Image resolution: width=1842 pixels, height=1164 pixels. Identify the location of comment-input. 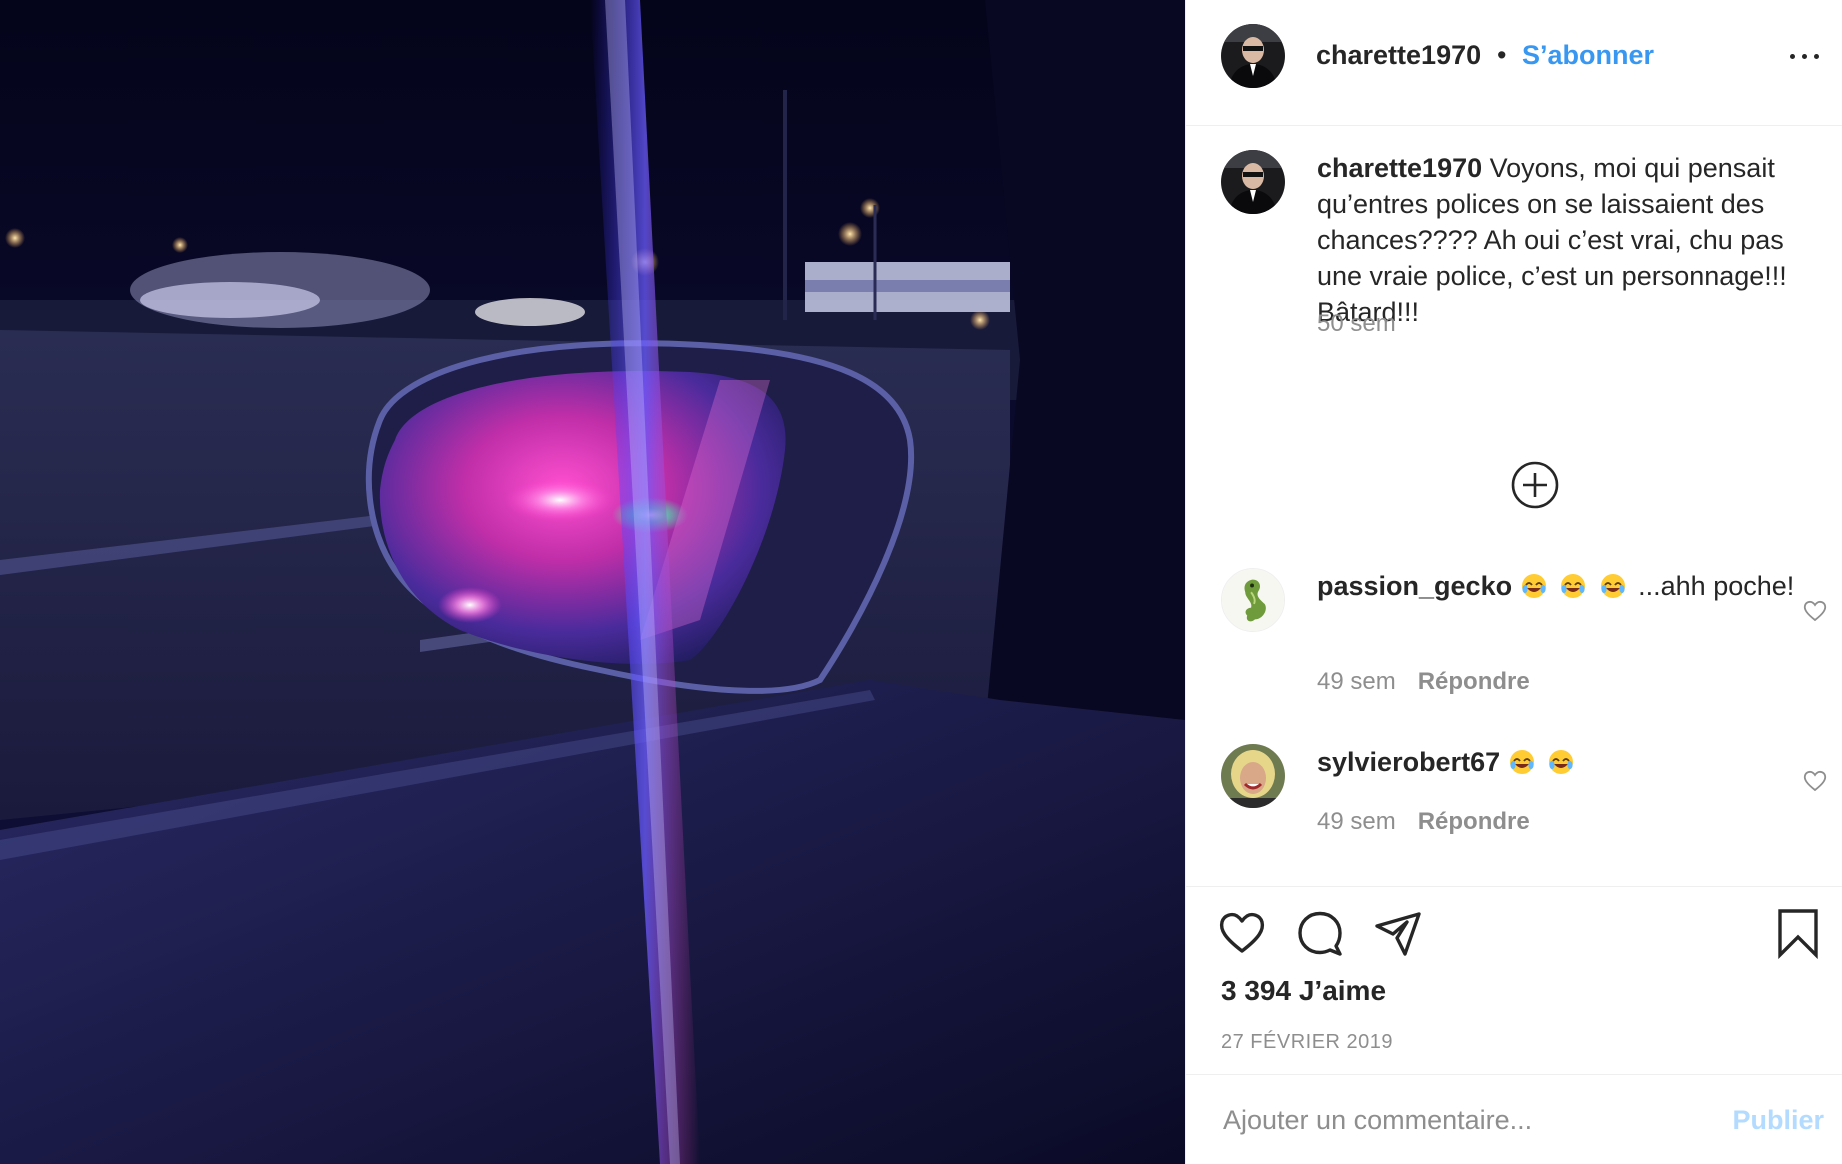
(1453, 1120).